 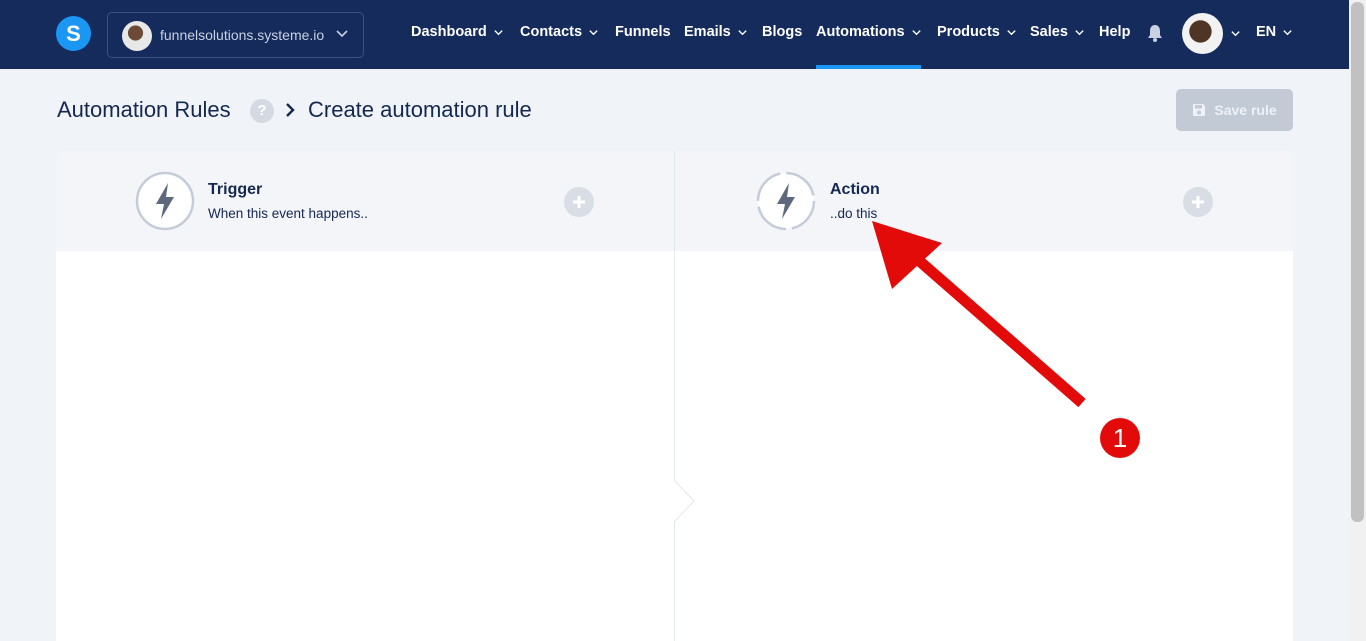 What do you see at coordinates (1198, 202) in the screenshot?
I see `add-action-button` at bounding box center [1198, 202].